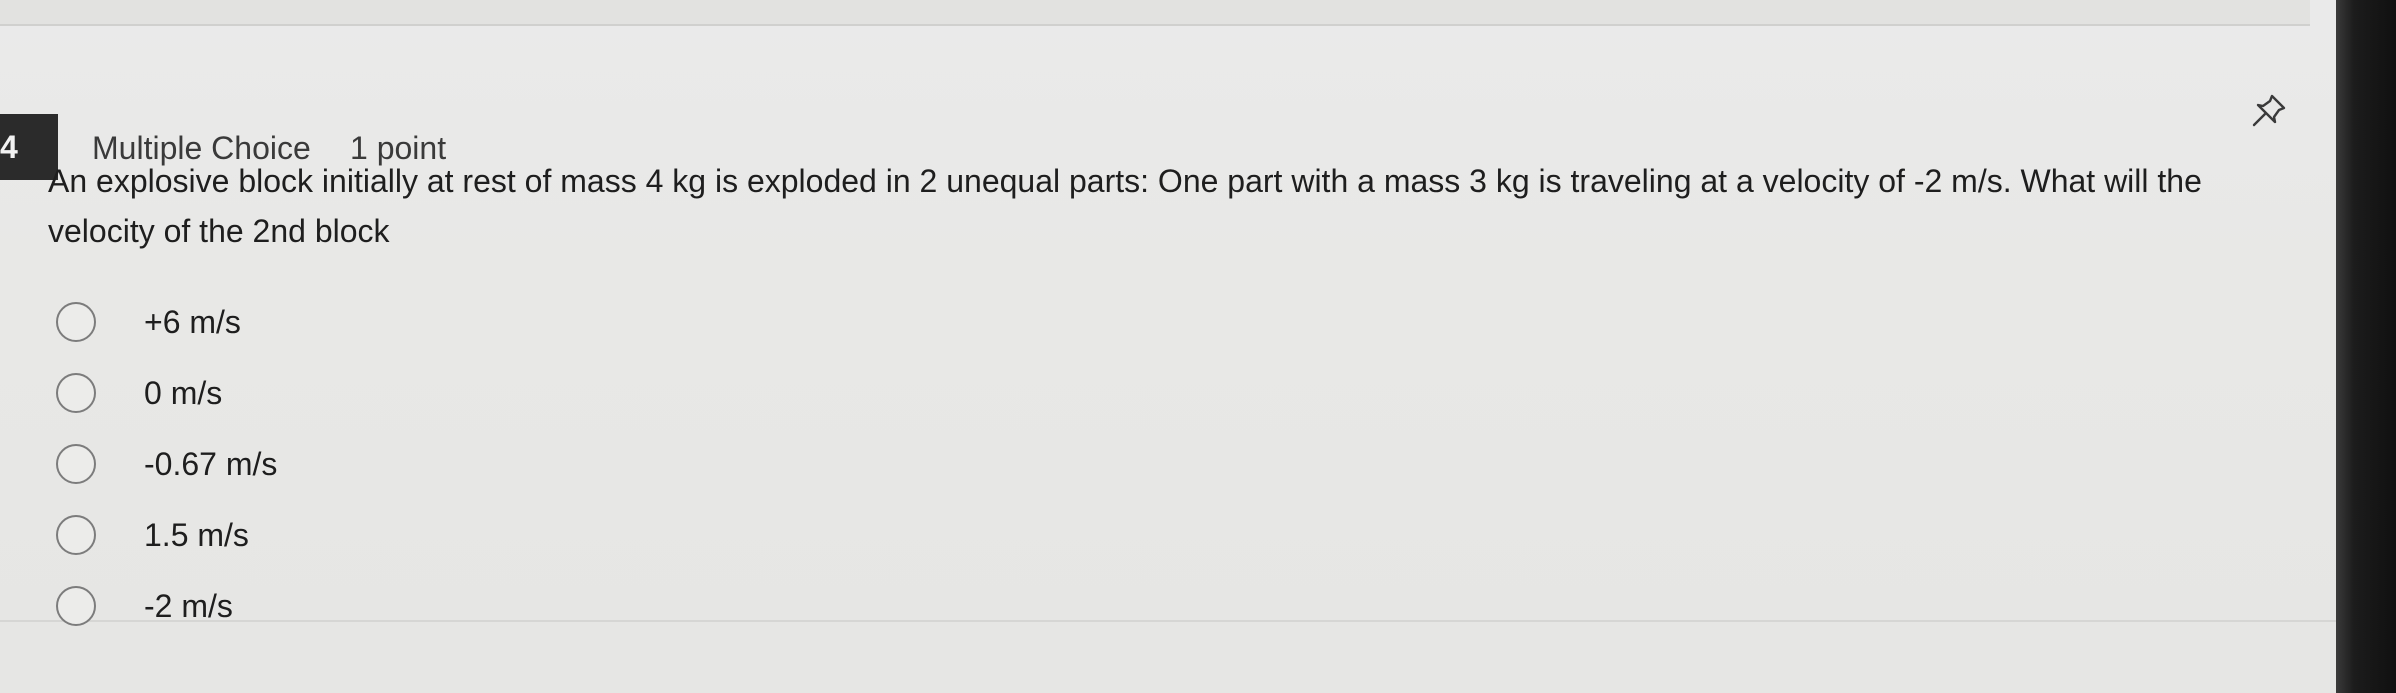 Image resolution: width=2396 pixels, height=693 pixels. I want to click on option-label: +6 m/s, so click(192, 321).